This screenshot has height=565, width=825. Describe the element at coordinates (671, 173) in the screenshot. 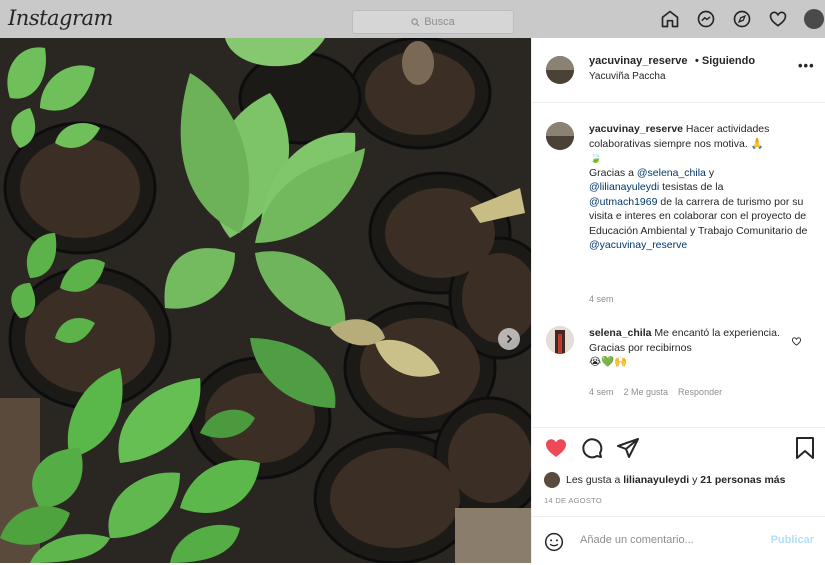

I see `mention-link: @selena_chila` at that location.